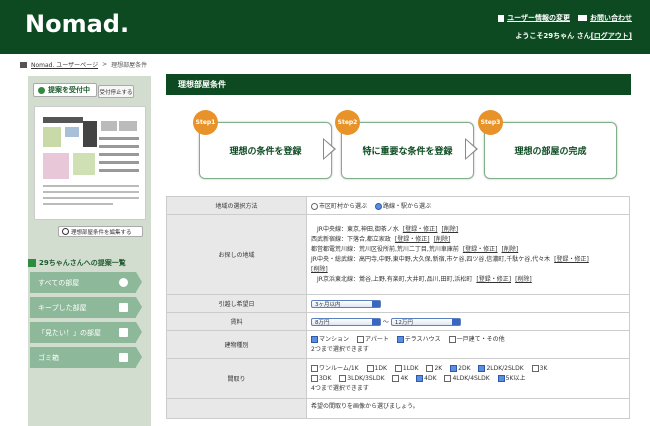 This screenshot has height=426, width=650. I want to click on rent-max-select: 12万円, so click(425, 322).